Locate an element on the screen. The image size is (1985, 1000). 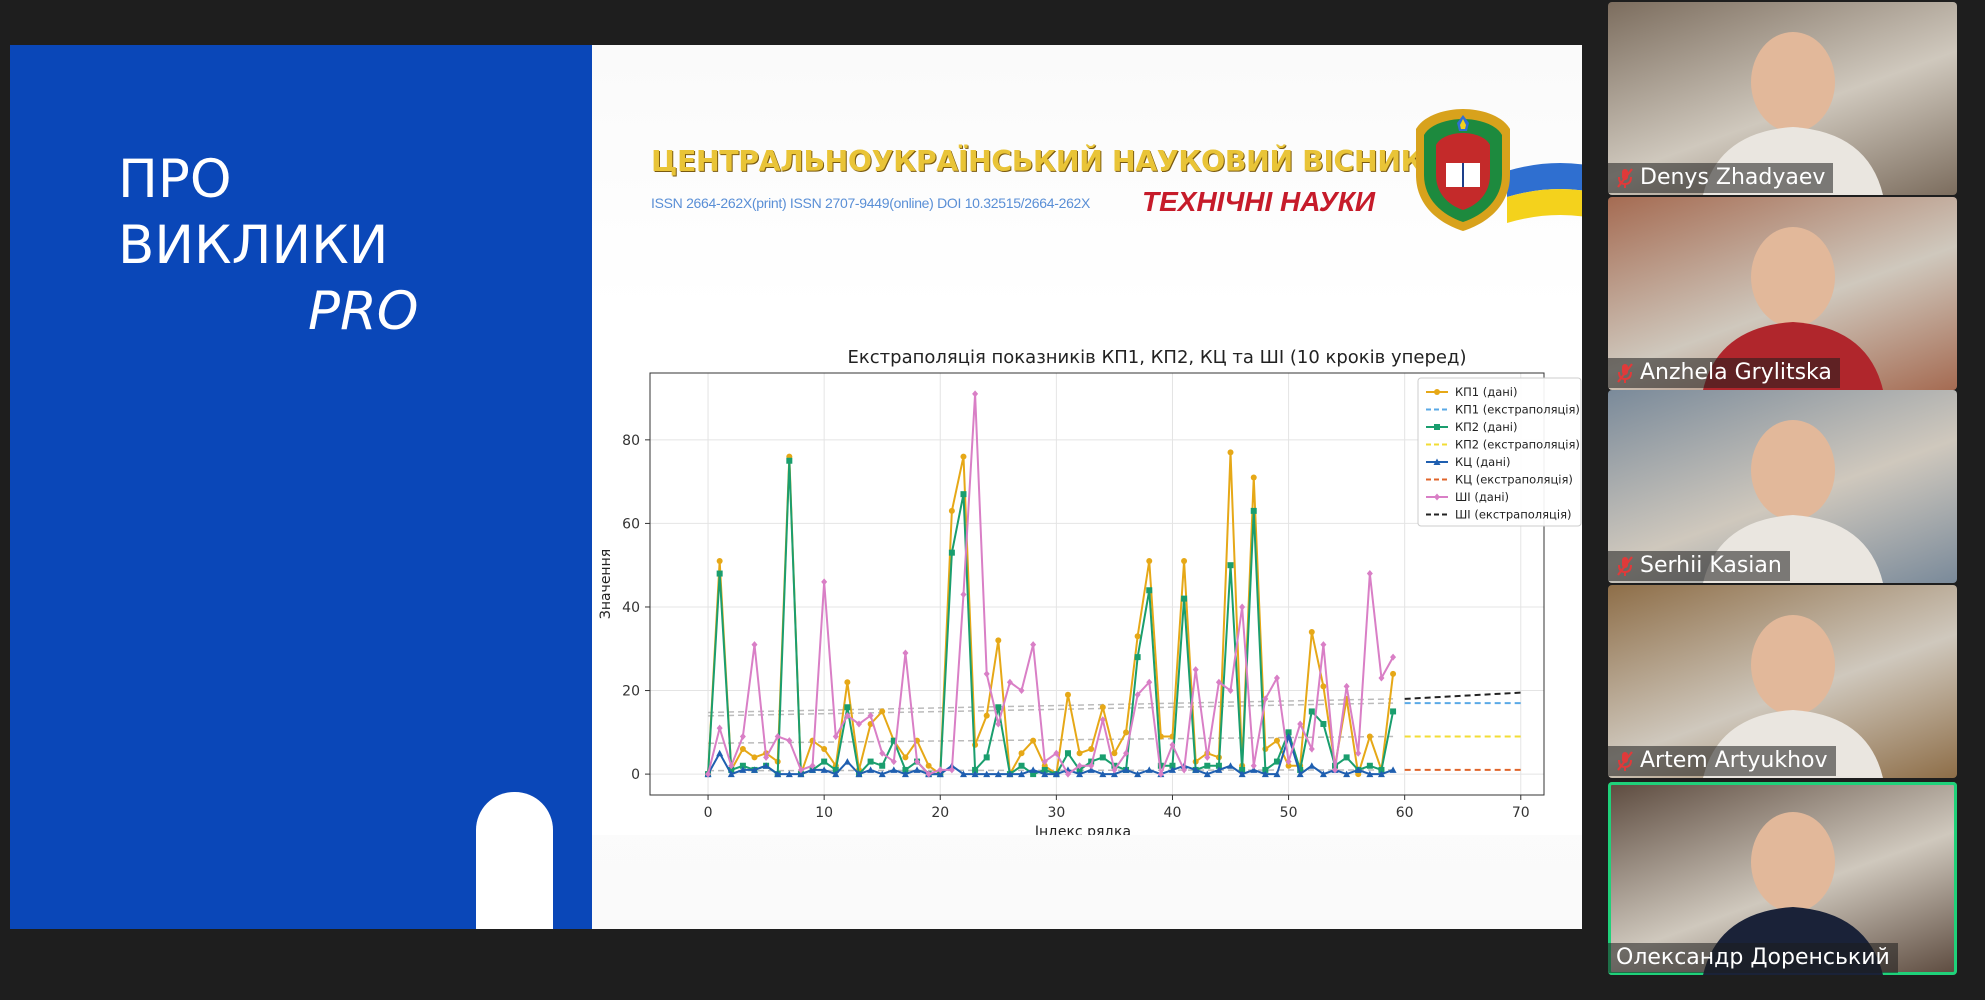
legend-label: КП1 (дані) is located at coordinates (1486, 392).